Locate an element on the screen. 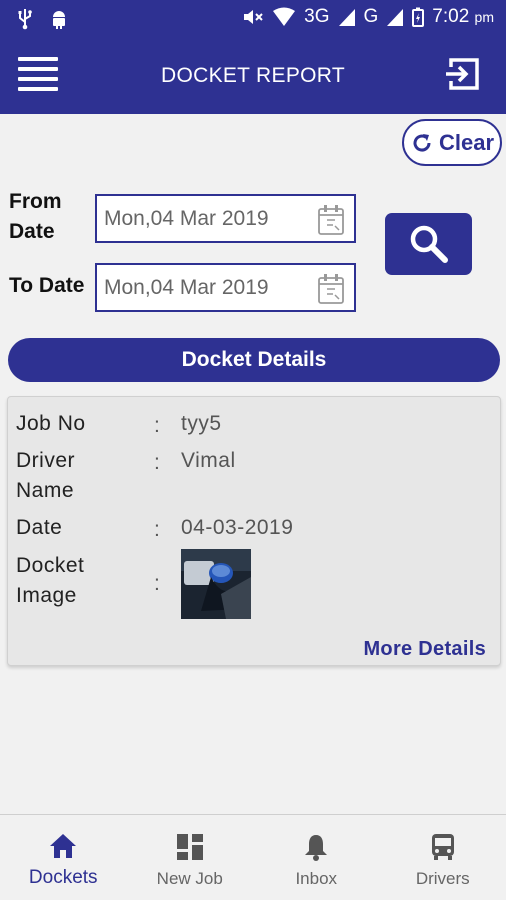  driver-name-value: Vimal is located at coordinates (208, 460).